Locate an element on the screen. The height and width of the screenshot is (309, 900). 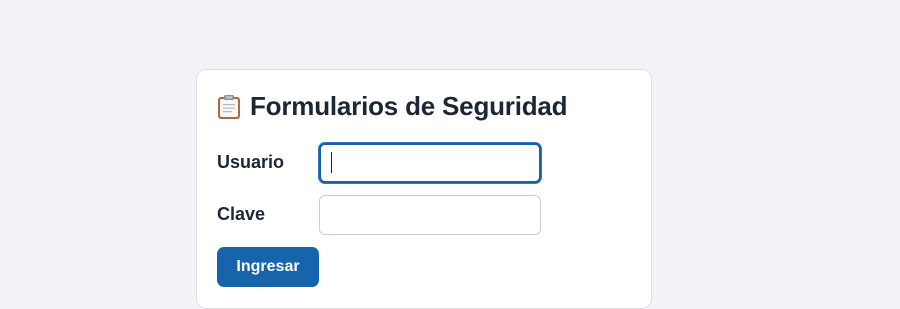
password-input is located at coordinates (430, 215).